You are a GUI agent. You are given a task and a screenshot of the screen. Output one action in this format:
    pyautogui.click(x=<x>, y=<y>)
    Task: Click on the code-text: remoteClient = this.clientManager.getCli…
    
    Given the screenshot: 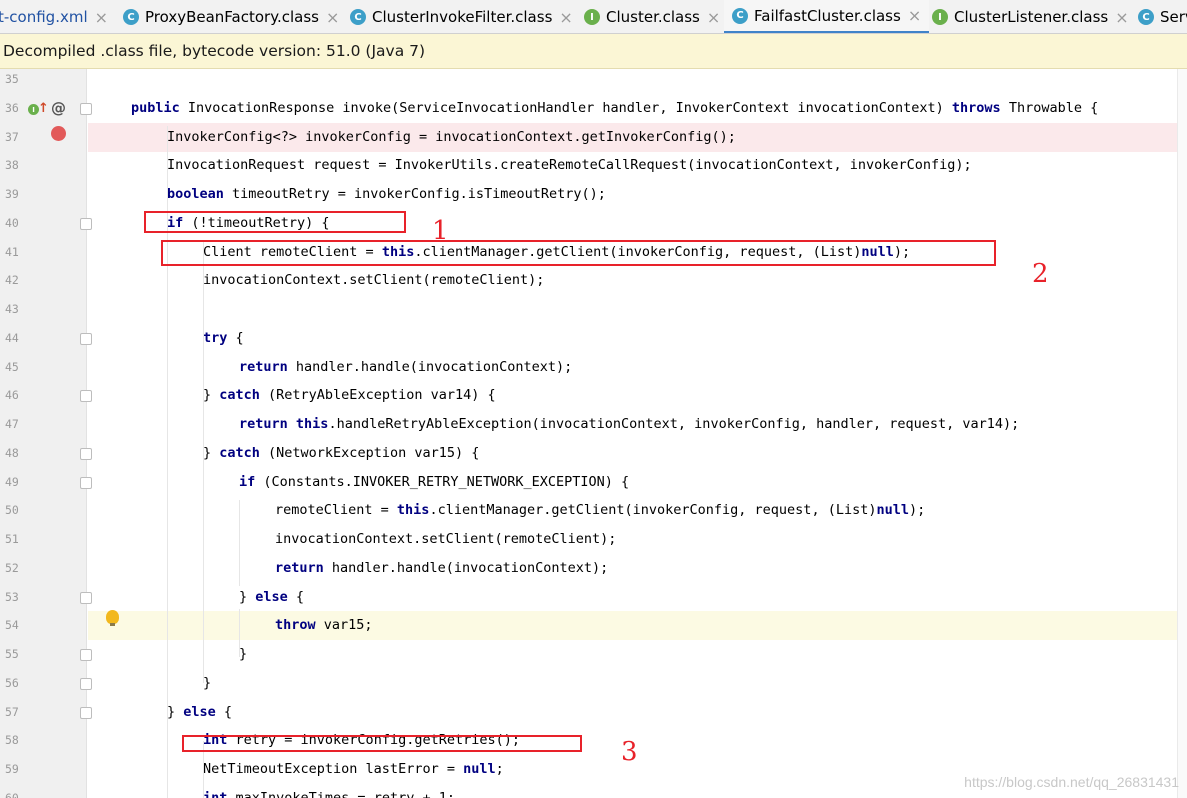 What is the action you would take?
    pyautogui.click(x=600, y=510)
    